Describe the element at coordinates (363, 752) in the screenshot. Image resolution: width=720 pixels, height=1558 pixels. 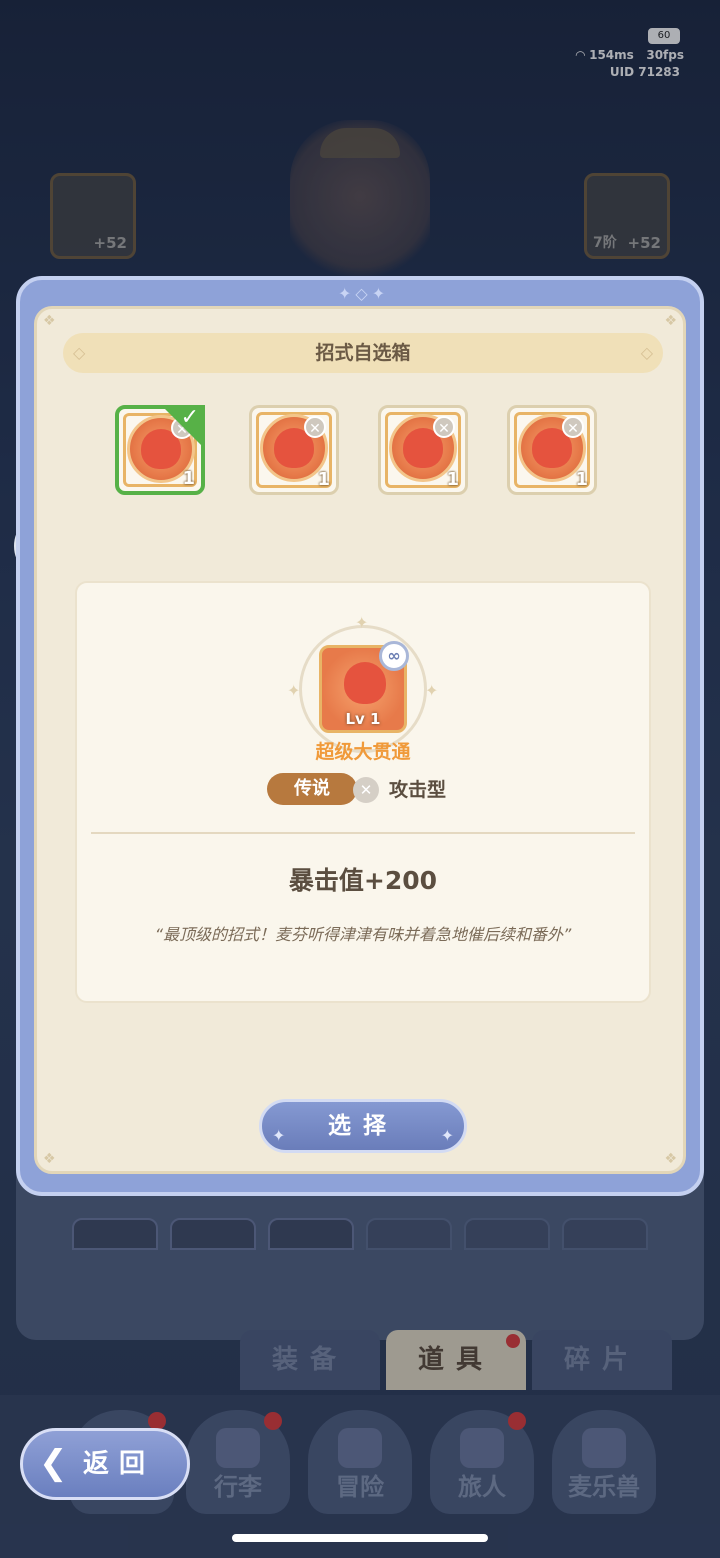
I see `skill-name: 超级大贯通` at that location.